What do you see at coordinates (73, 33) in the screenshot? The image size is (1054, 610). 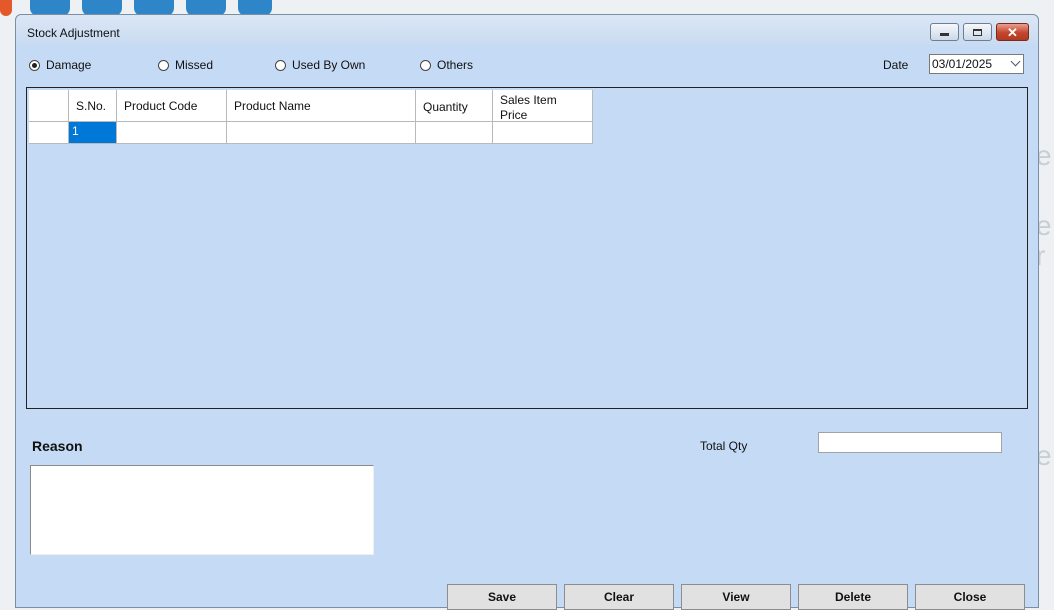 I see `window-title: Stock Adjustment` at bounding box center [73, 33].